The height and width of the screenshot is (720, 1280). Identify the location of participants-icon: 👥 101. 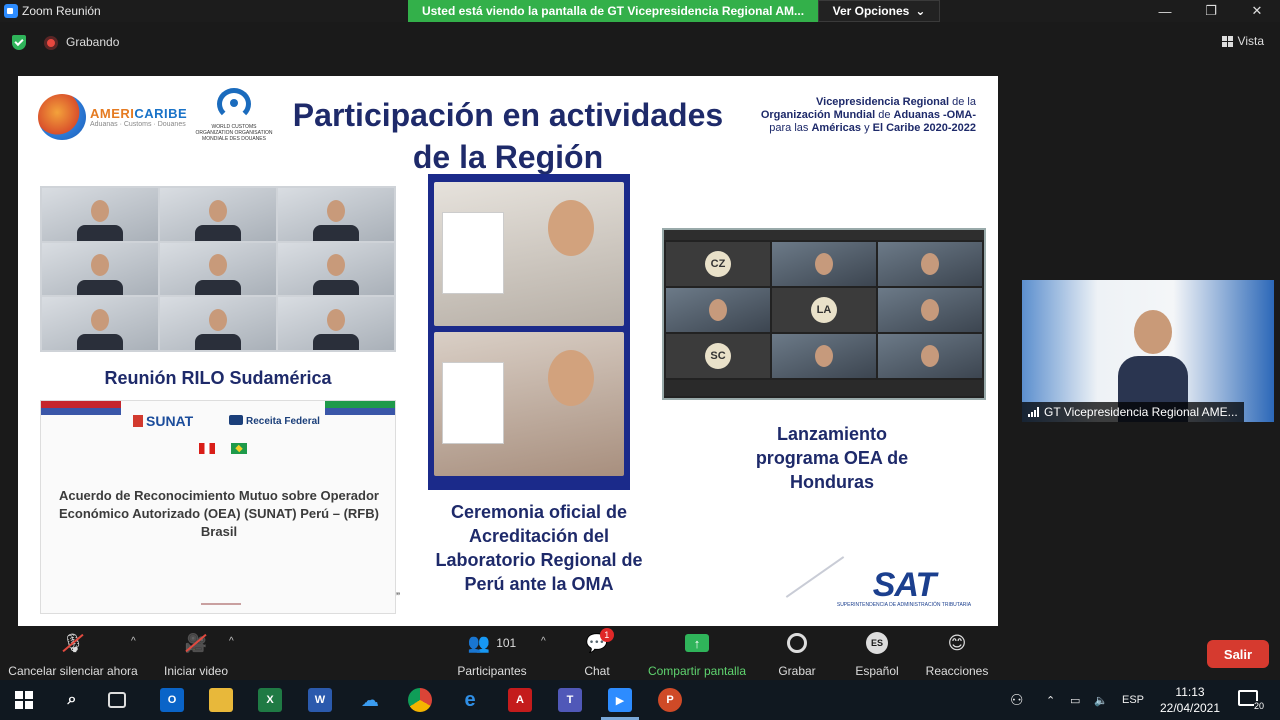
(492, 642).